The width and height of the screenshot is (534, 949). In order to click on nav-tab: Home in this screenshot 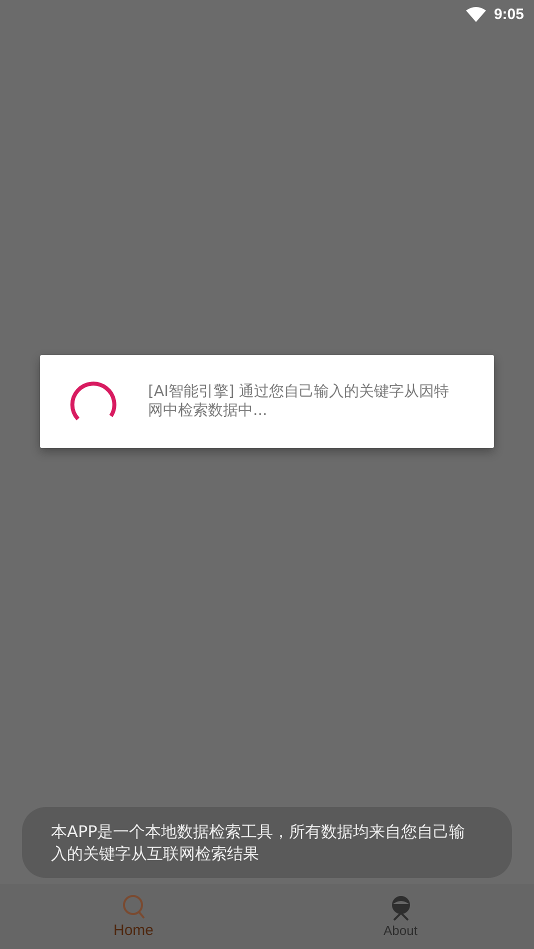, I will do `click(133, 916)`.